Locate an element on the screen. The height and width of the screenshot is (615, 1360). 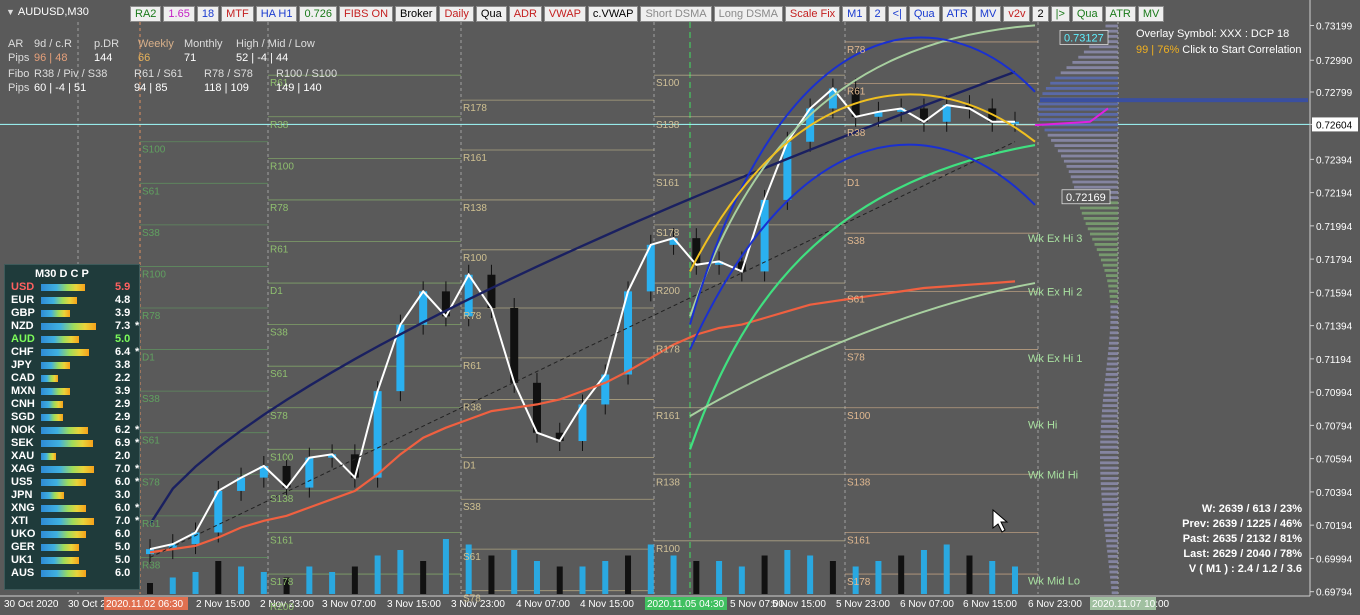
toolbar-button-0-726: 0.726 is located at coordinates (318, 14).